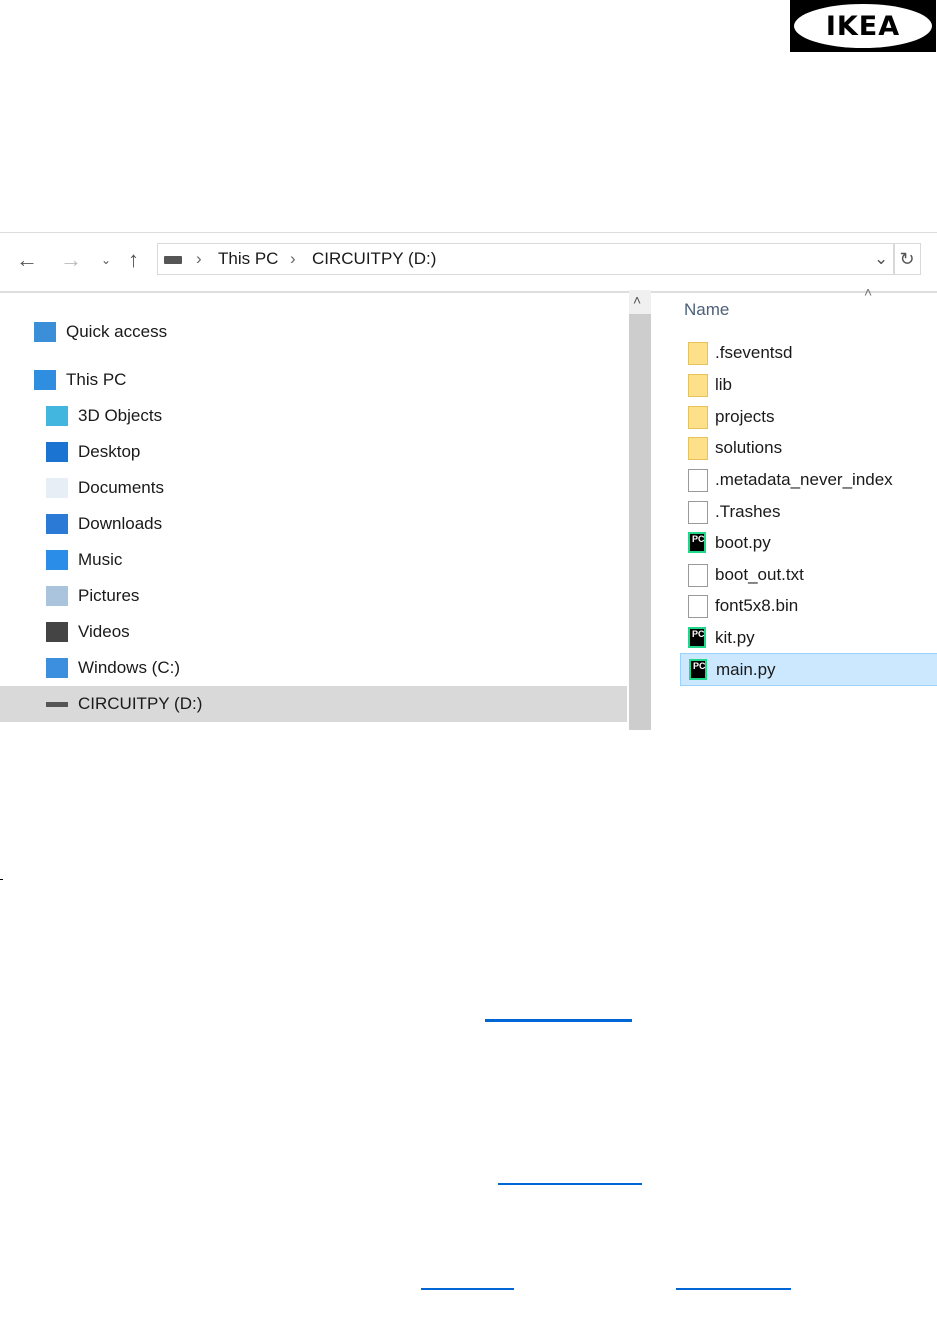 Image resolution: width=937 pixels, height=1322 pixels. I want to click on file-row: PC kit.py, so click(808, 637).